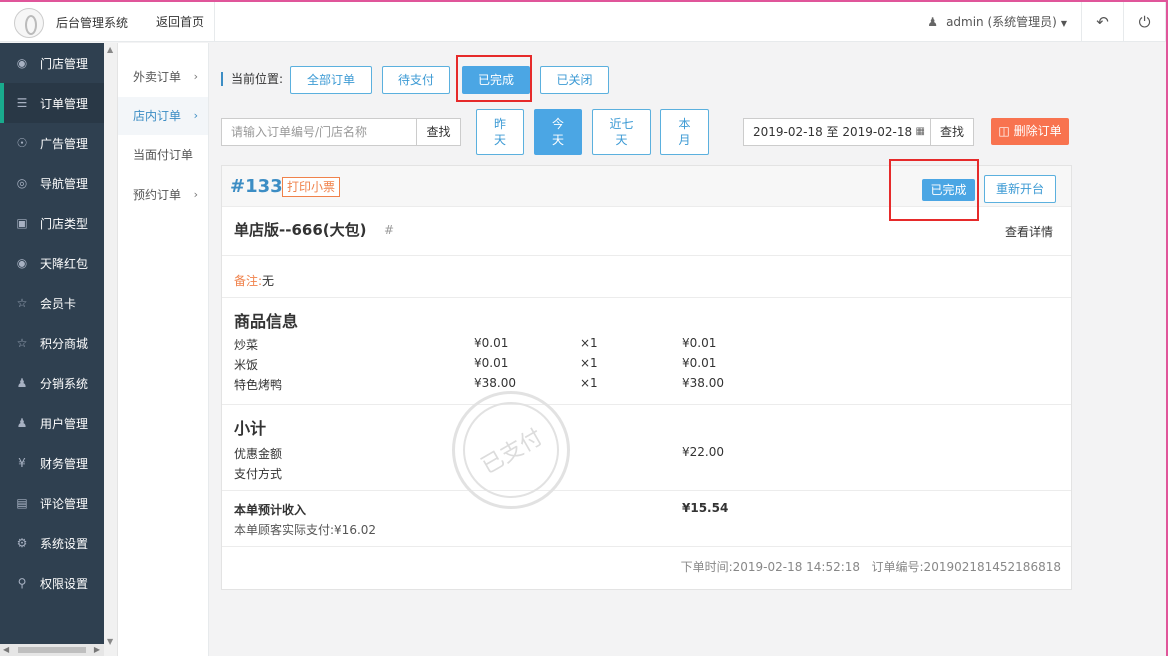 This screenshot has height=656, width=1168. What do you see at coordinates (64, 383) in the screenshot?
I see `sidebar-item-label: 分销系统` at bounding box center [64, 383].